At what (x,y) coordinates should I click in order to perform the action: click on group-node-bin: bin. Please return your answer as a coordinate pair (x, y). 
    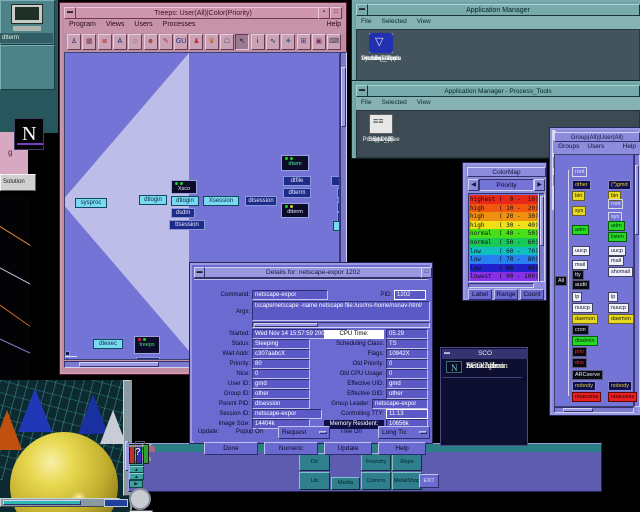
    Looking at the image, I should click on (579, 196).